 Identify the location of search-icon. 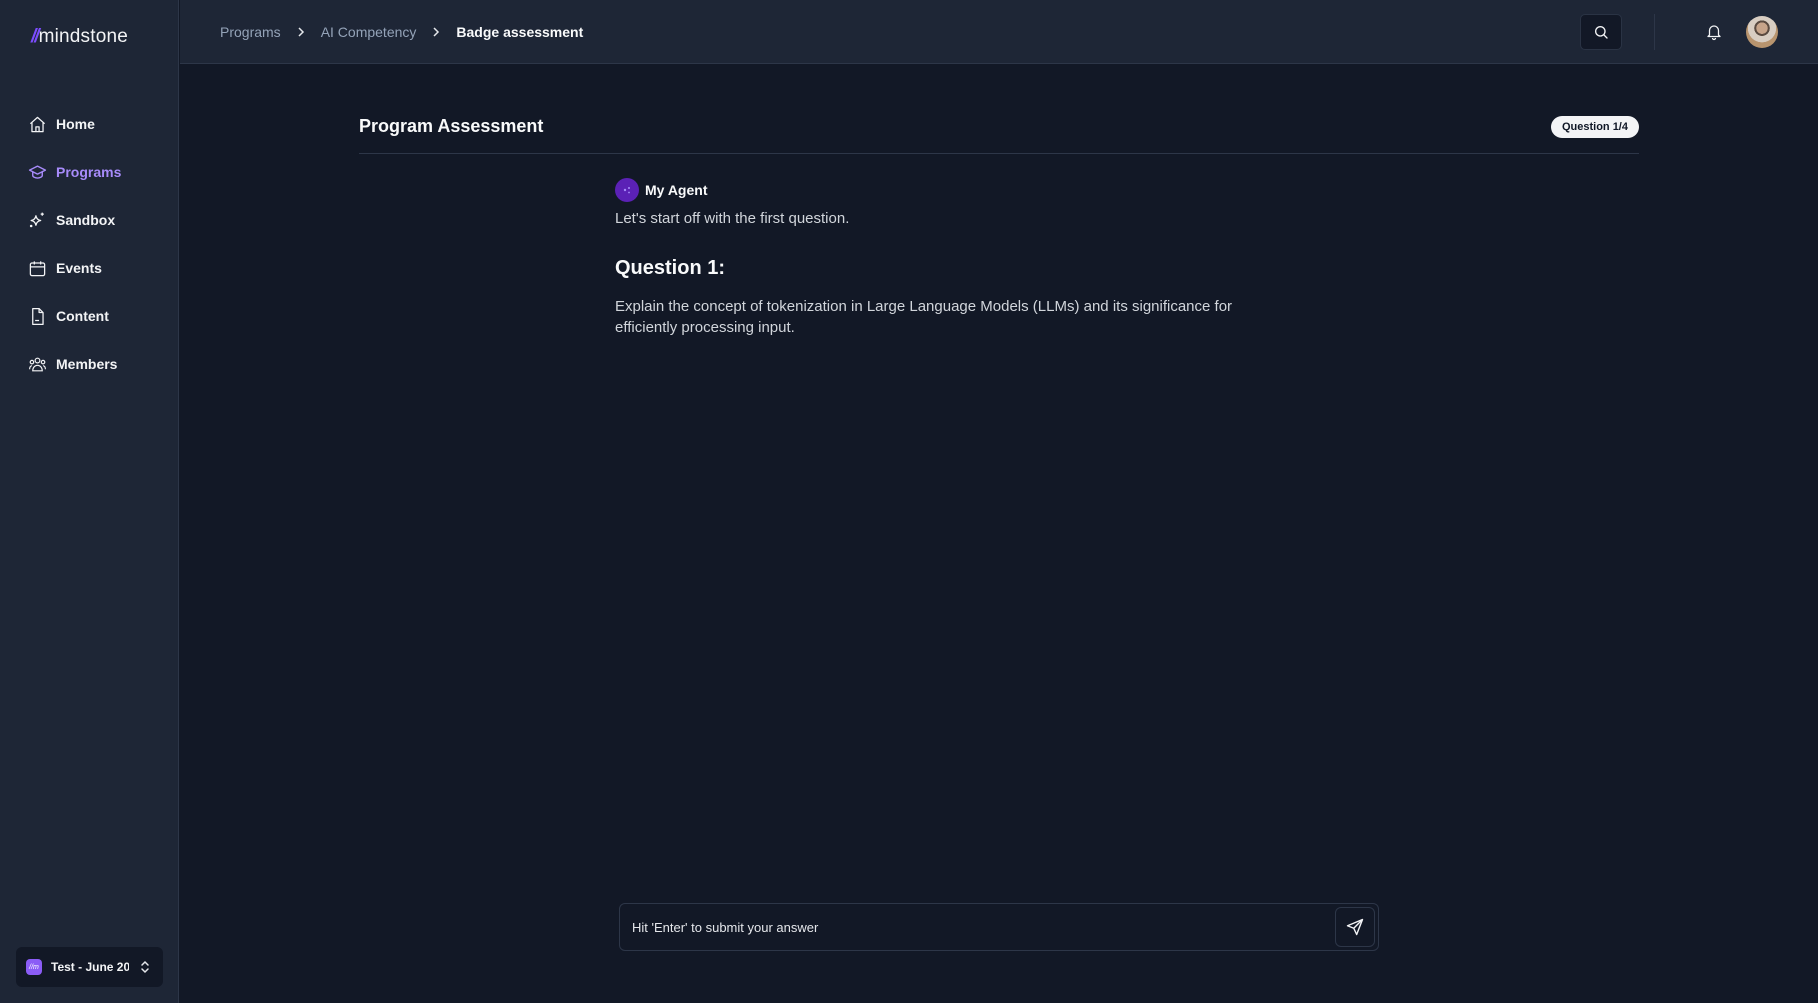
(1601, 32).